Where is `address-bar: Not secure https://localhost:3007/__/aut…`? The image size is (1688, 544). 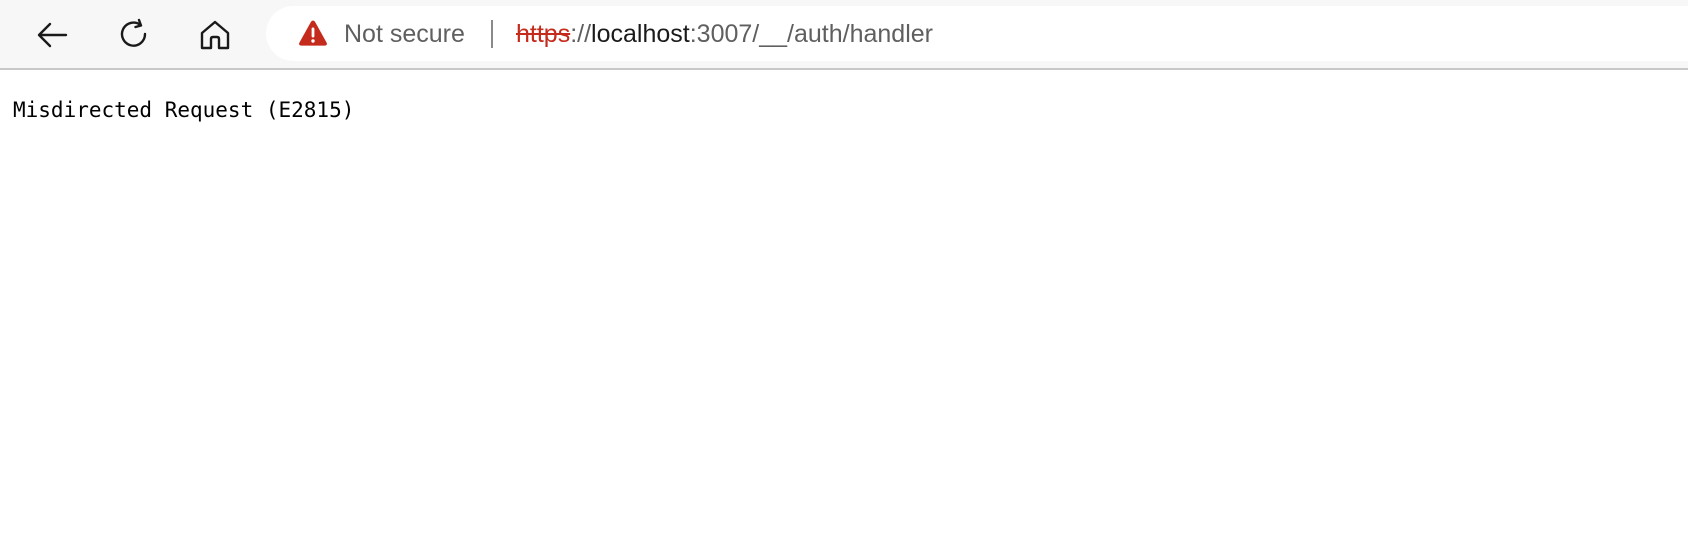
address-bar: Not secure https://localhost:3007/__/aut… is located at coordinates (977, 33).